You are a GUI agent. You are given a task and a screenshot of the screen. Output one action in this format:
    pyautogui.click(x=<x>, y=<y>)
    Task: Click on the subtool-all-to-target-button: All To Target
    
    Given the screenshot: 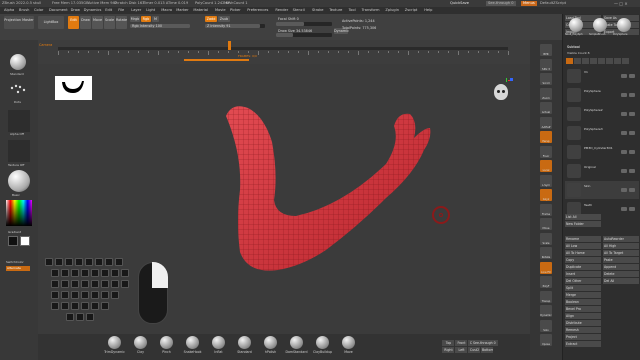 What is the action you would take?
    pyautogui.click(x=621, y=253)
    